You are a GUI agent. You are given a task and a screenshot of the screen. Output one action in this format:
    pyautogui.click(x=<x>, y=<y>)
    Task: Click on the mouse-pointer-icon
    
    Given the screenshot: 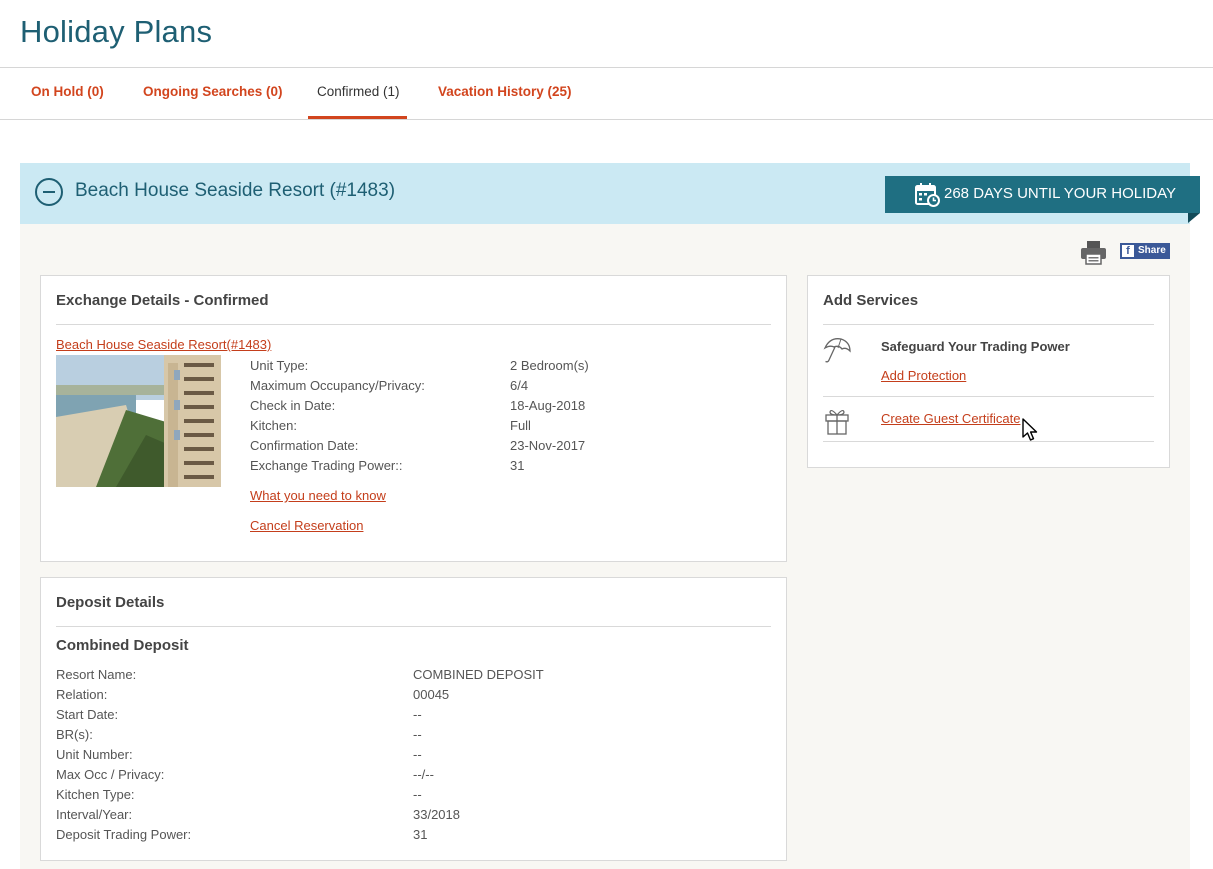 What is the action you would take?
    pyautogui.click(x=1030, y=429)
    